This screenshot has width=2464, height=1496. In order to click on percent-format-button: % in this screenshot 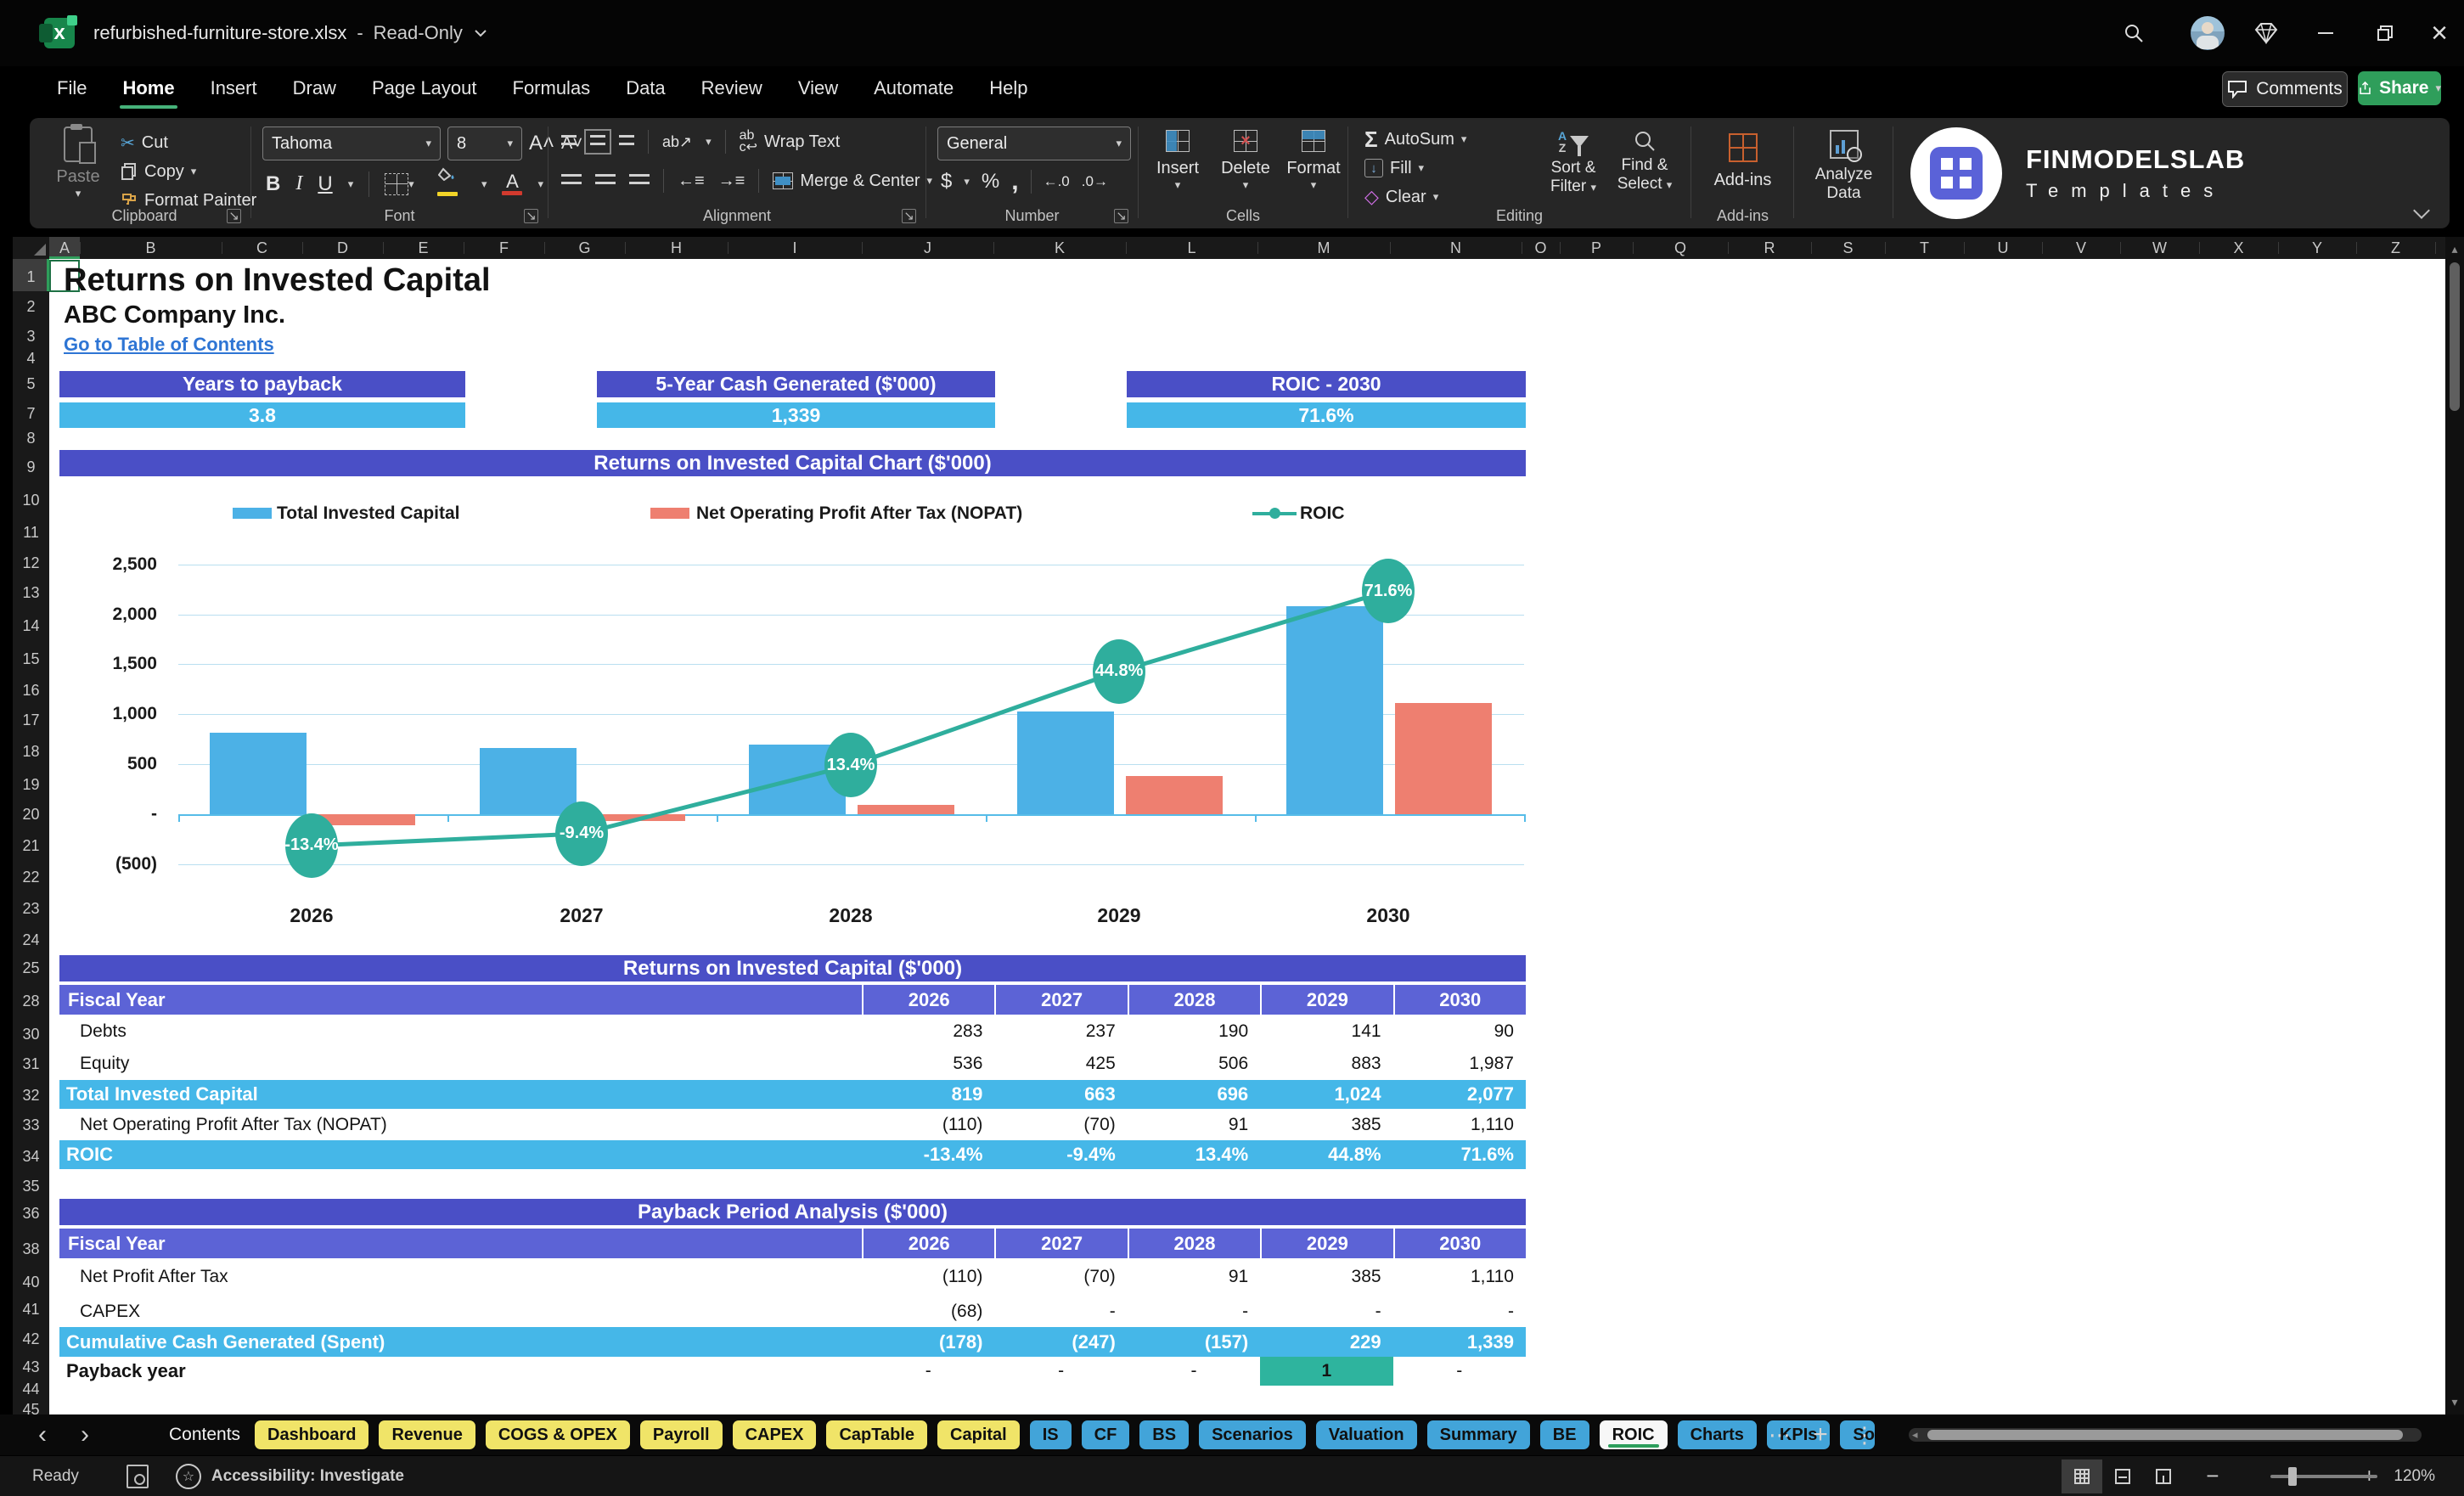, I will do `click(990, 182)`.